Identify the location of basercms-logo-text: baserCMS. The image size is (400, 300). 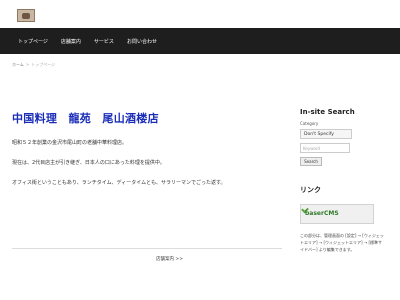
(322, 213).